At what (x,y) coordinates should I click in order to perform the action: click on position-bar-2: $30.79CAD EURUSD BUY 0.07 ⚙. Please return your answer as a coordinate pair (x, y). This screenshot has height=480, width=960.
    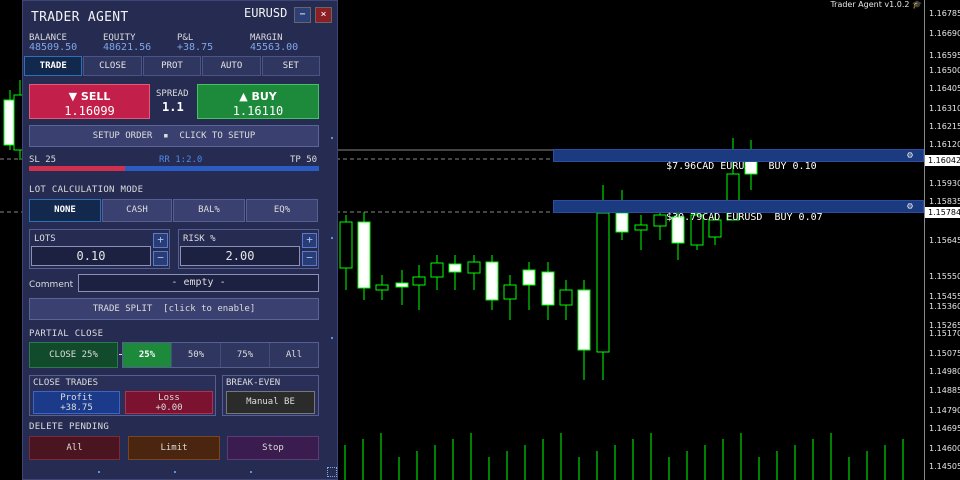
    Looking at the image, I should click on (738, 211).